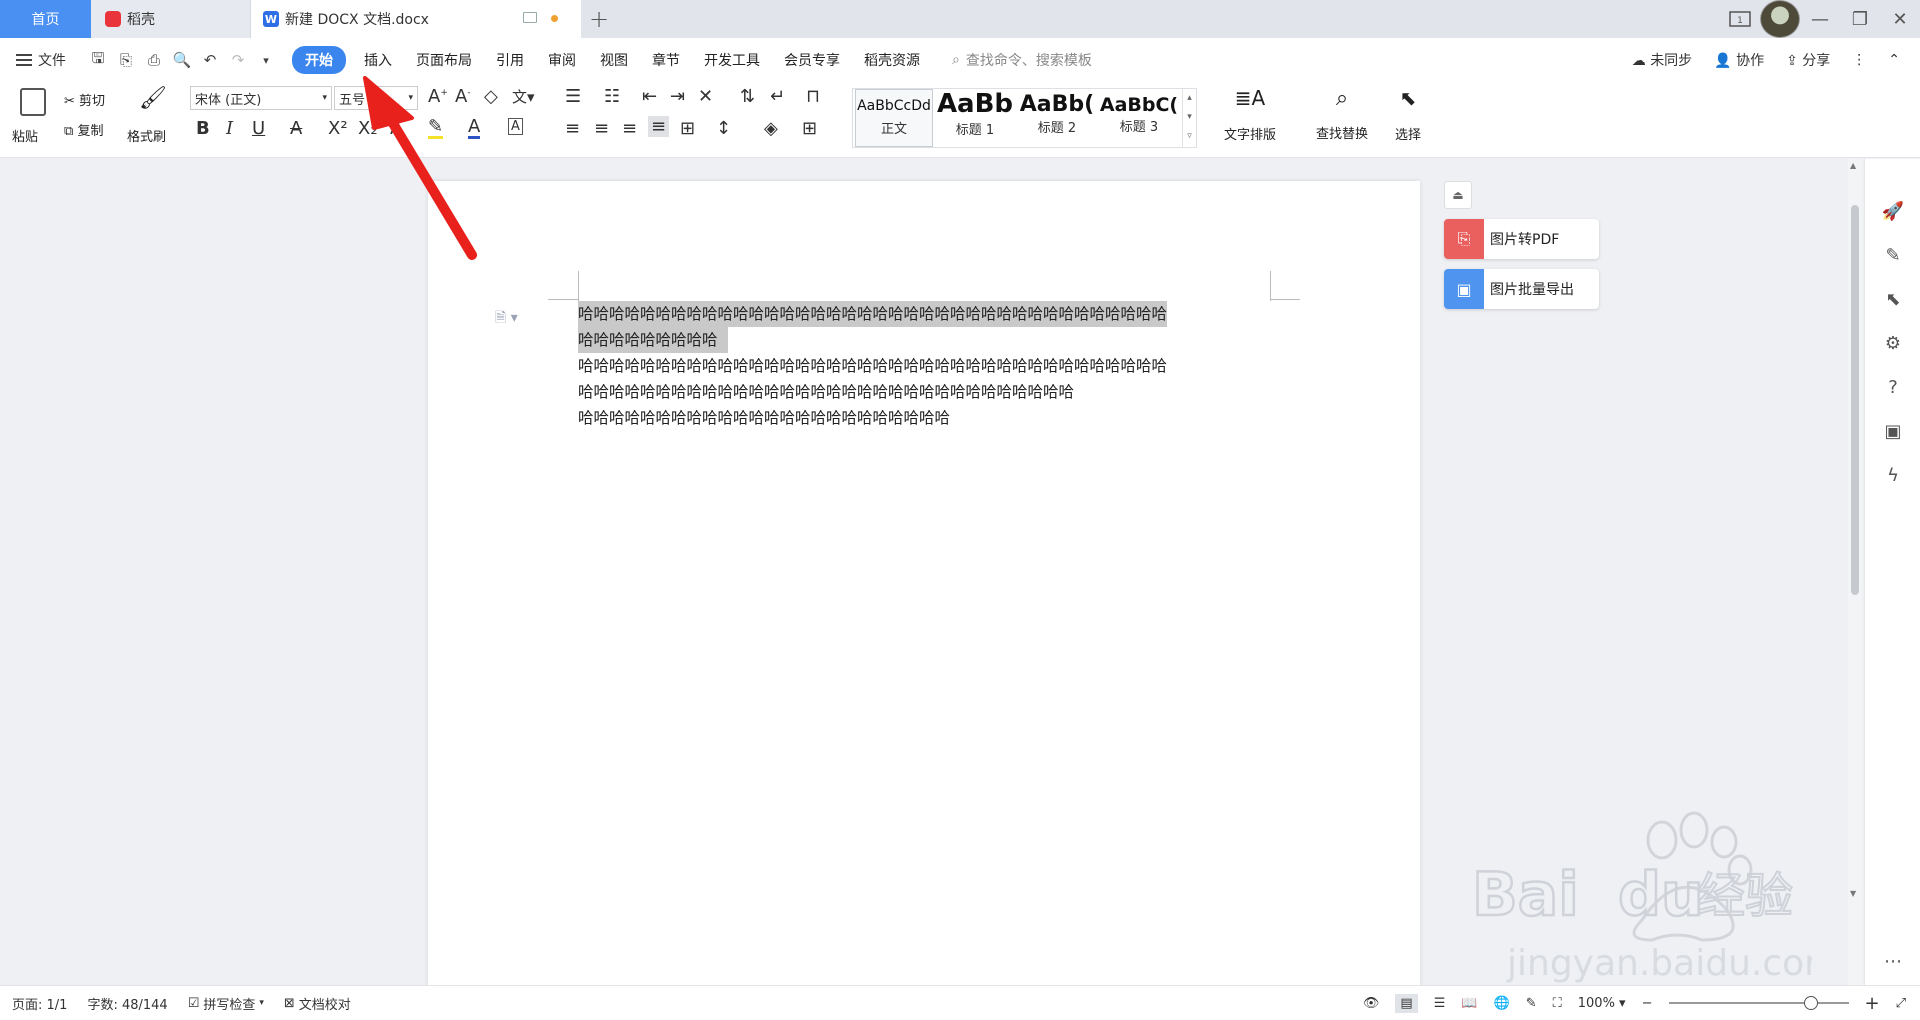  Describe the element at coordinates (515, 126) in the screenshot. I see `char-border-icon: A` at that location.